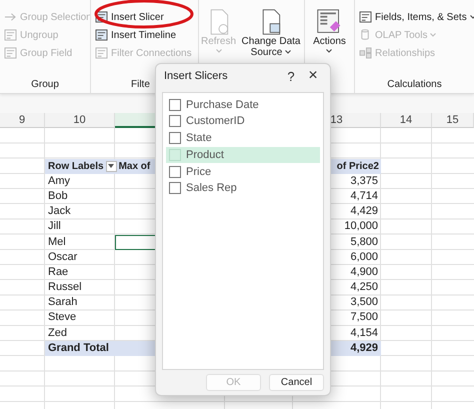 The width and height of the screenshot is (474, 409). Describe the element at coordinates (364, 212) in the screenshot. I see `table-cell-text: 4,429` at that location.